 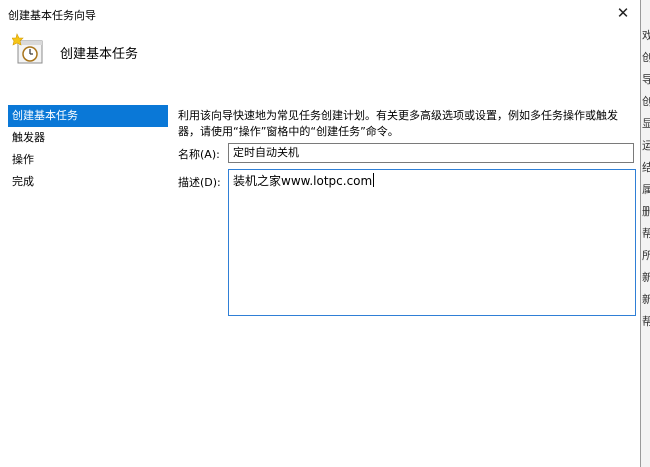 What do you see at coordinates (646, 167) in the screenshot?
I see `bg-char: 结` at bounding box center [646, 167].